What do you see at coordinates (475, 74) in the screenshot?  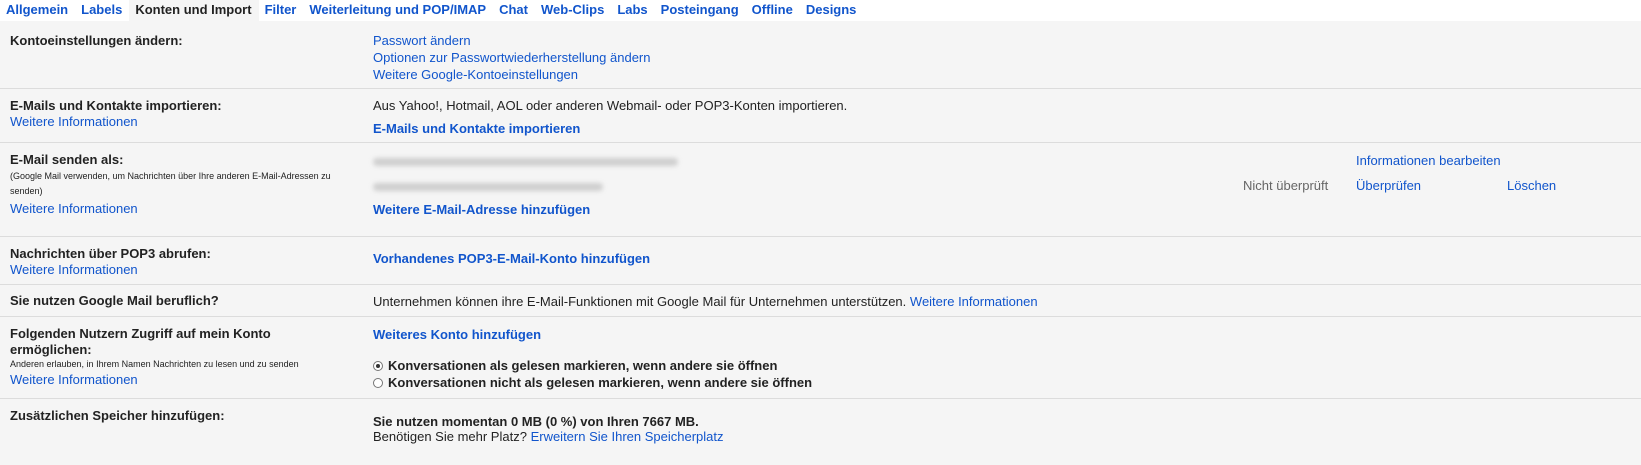 I see `google-account-settings-link: Weitere Google-Kontoeinstellungen` at bounding box center [475, 74].